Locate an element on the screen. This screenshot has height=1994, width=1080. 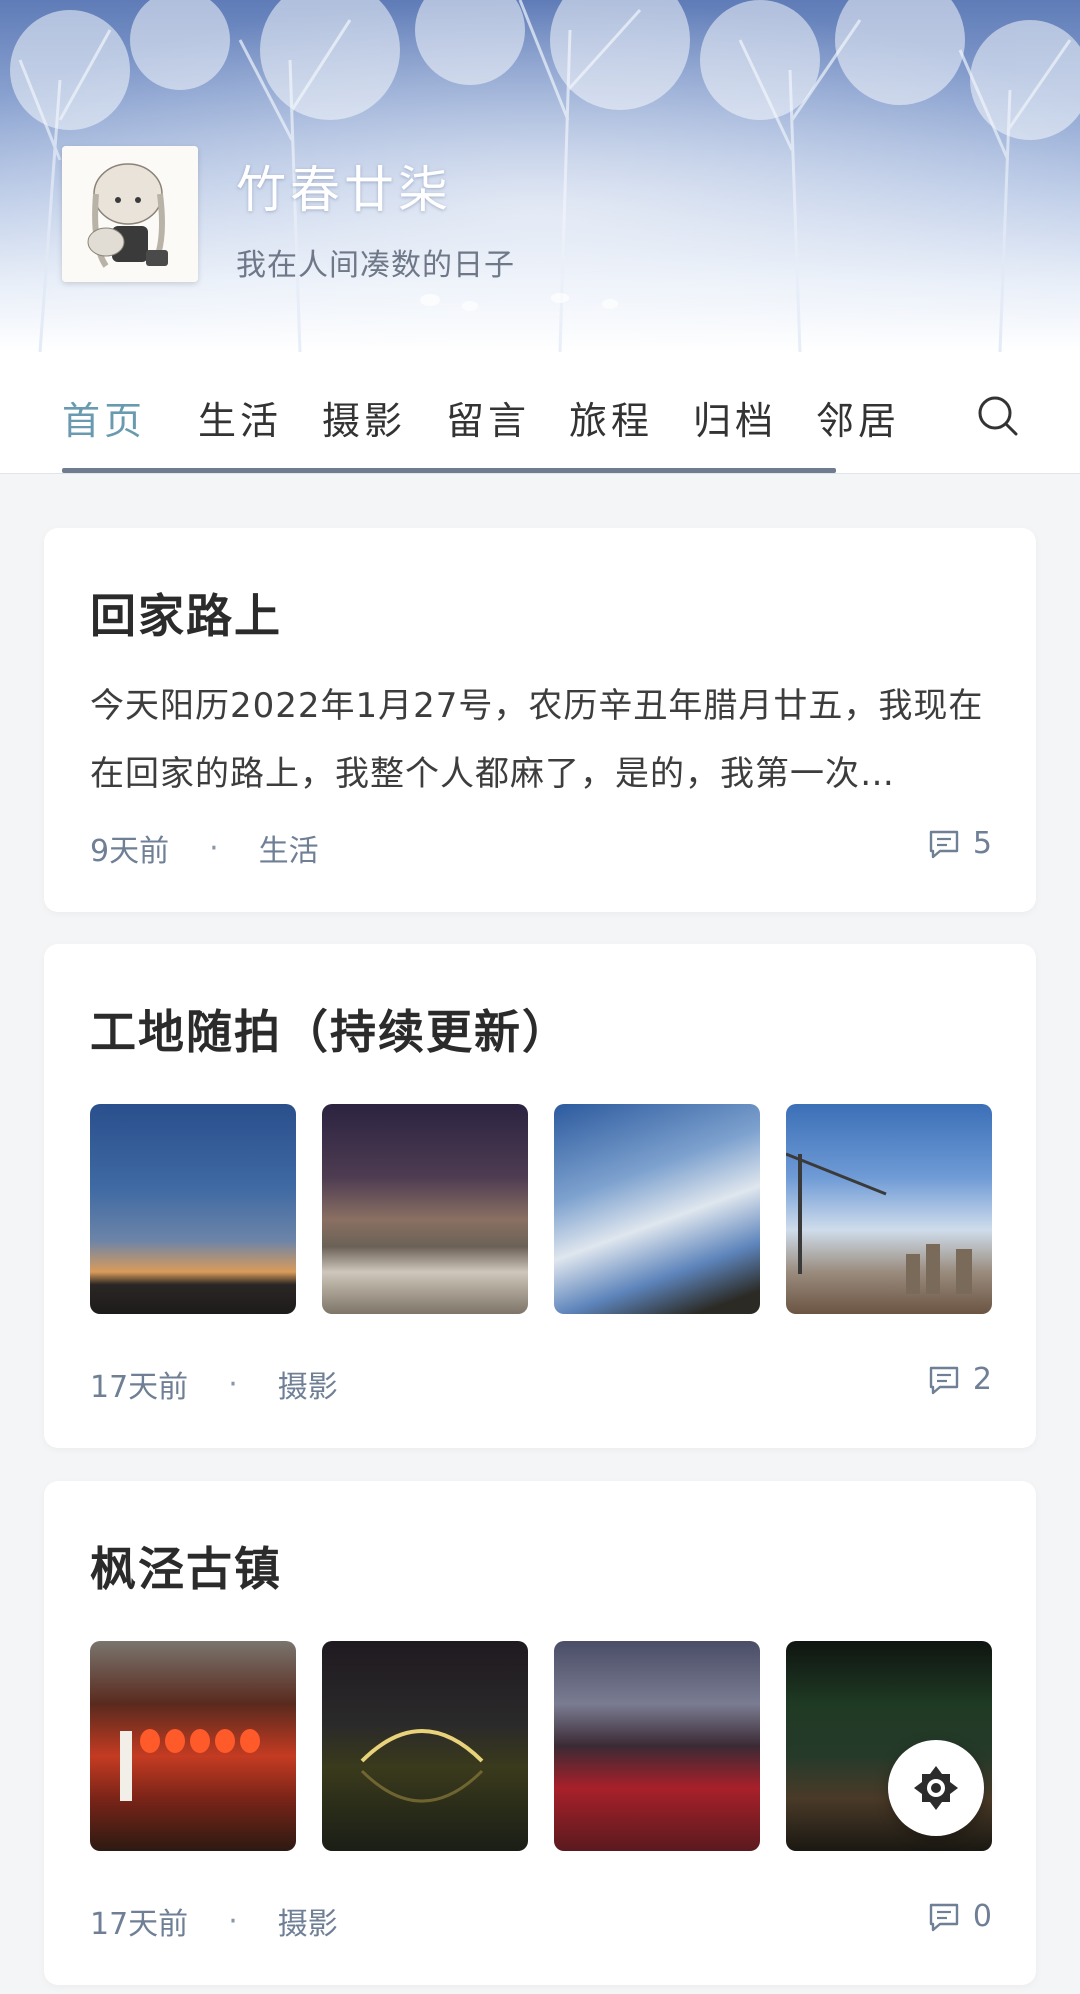
nav-item-home: 首页 is located at coordinates (104, 417).